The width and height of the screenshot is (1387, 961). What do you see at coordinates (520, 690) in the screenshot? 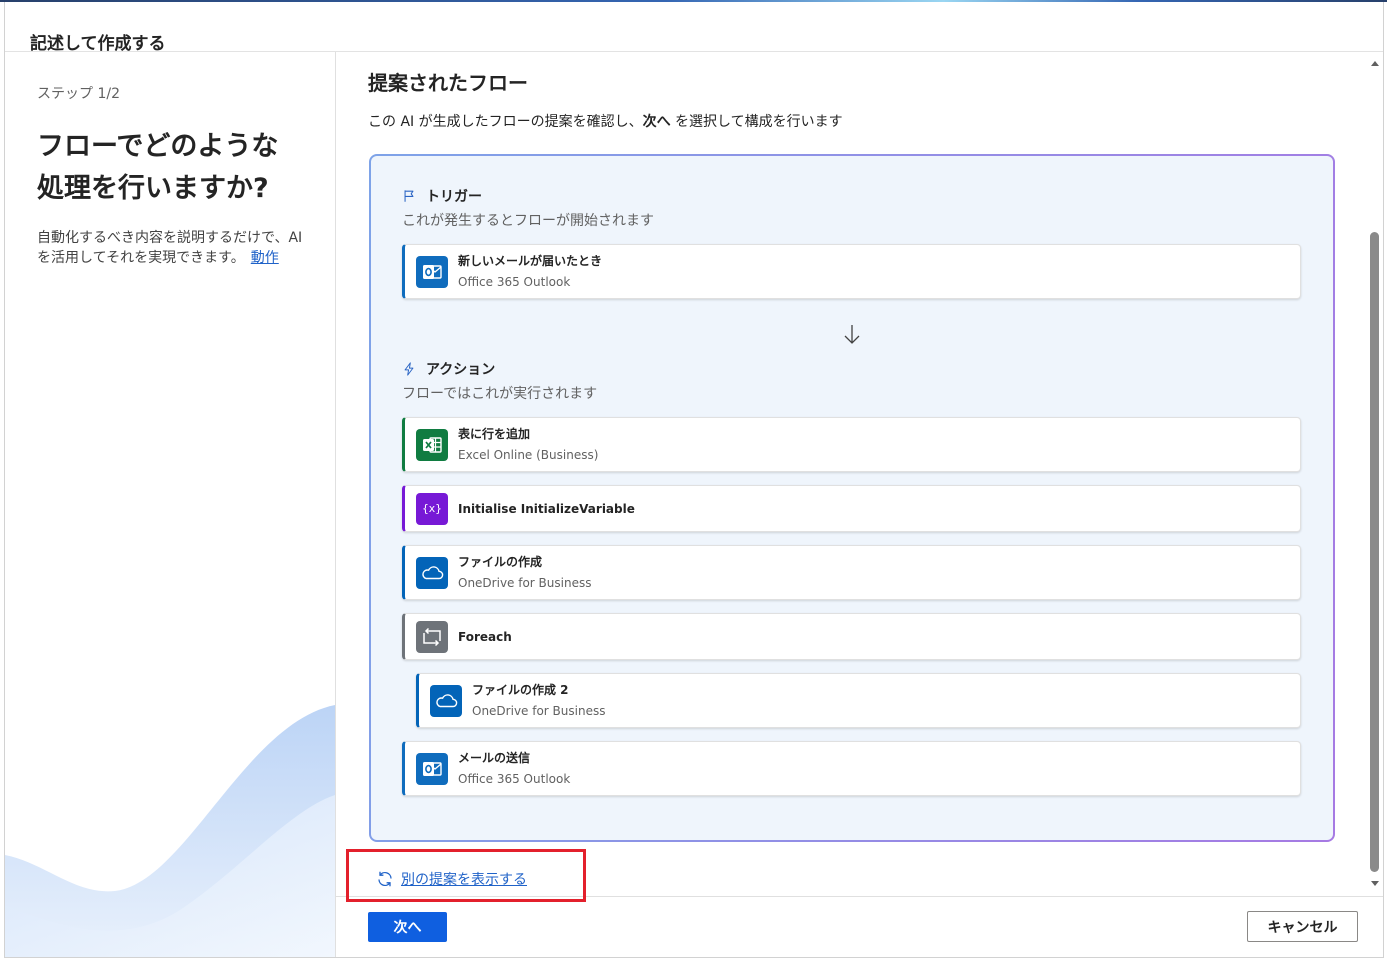
I see `step-title: ファイルの作成 2` at bounding box center [520, 690].